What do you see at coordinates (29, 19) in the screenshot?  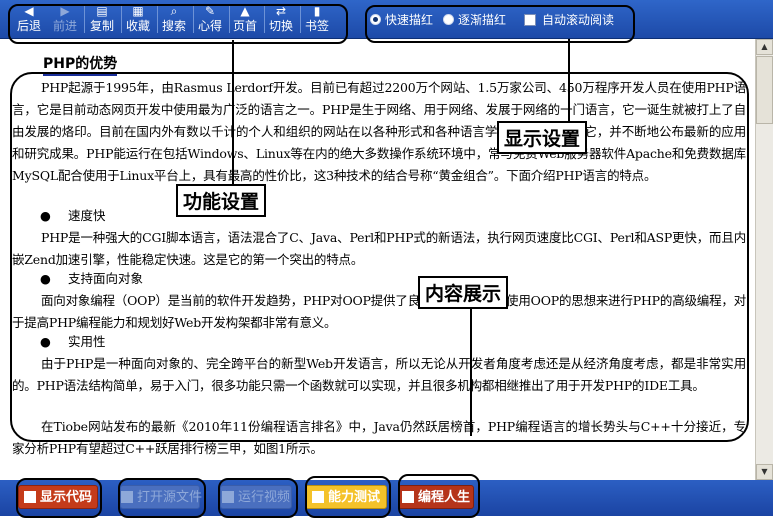 I see `back-button: ◀ 后退` at bounding box center [29, 19].